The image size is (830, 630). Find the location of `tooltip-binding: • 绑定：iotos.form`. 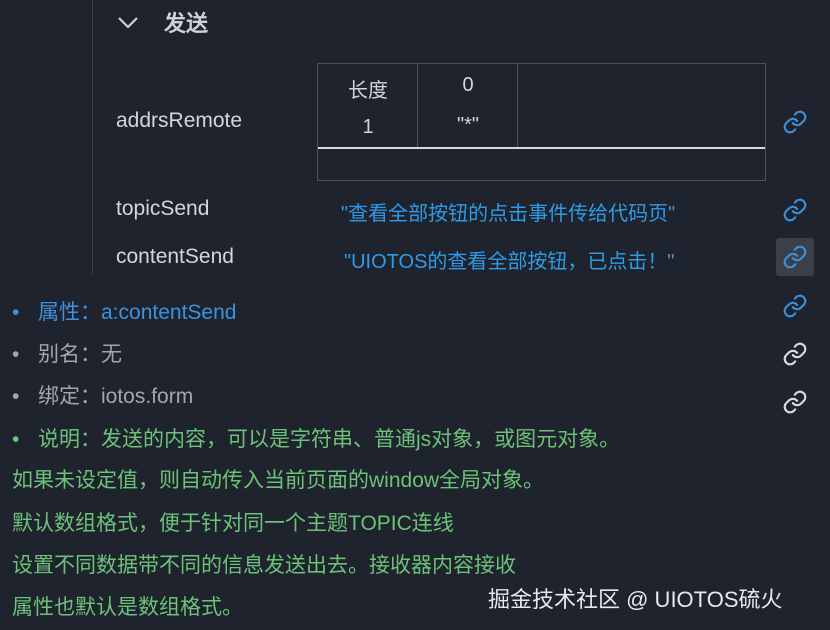

tooltip-binding: • 绑定：iotos.form is located at coordinates (103, 396).